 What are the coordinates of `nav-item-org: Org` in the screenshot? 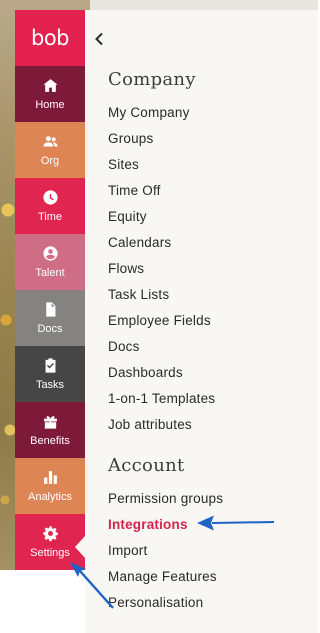 It's located at (50, 150).